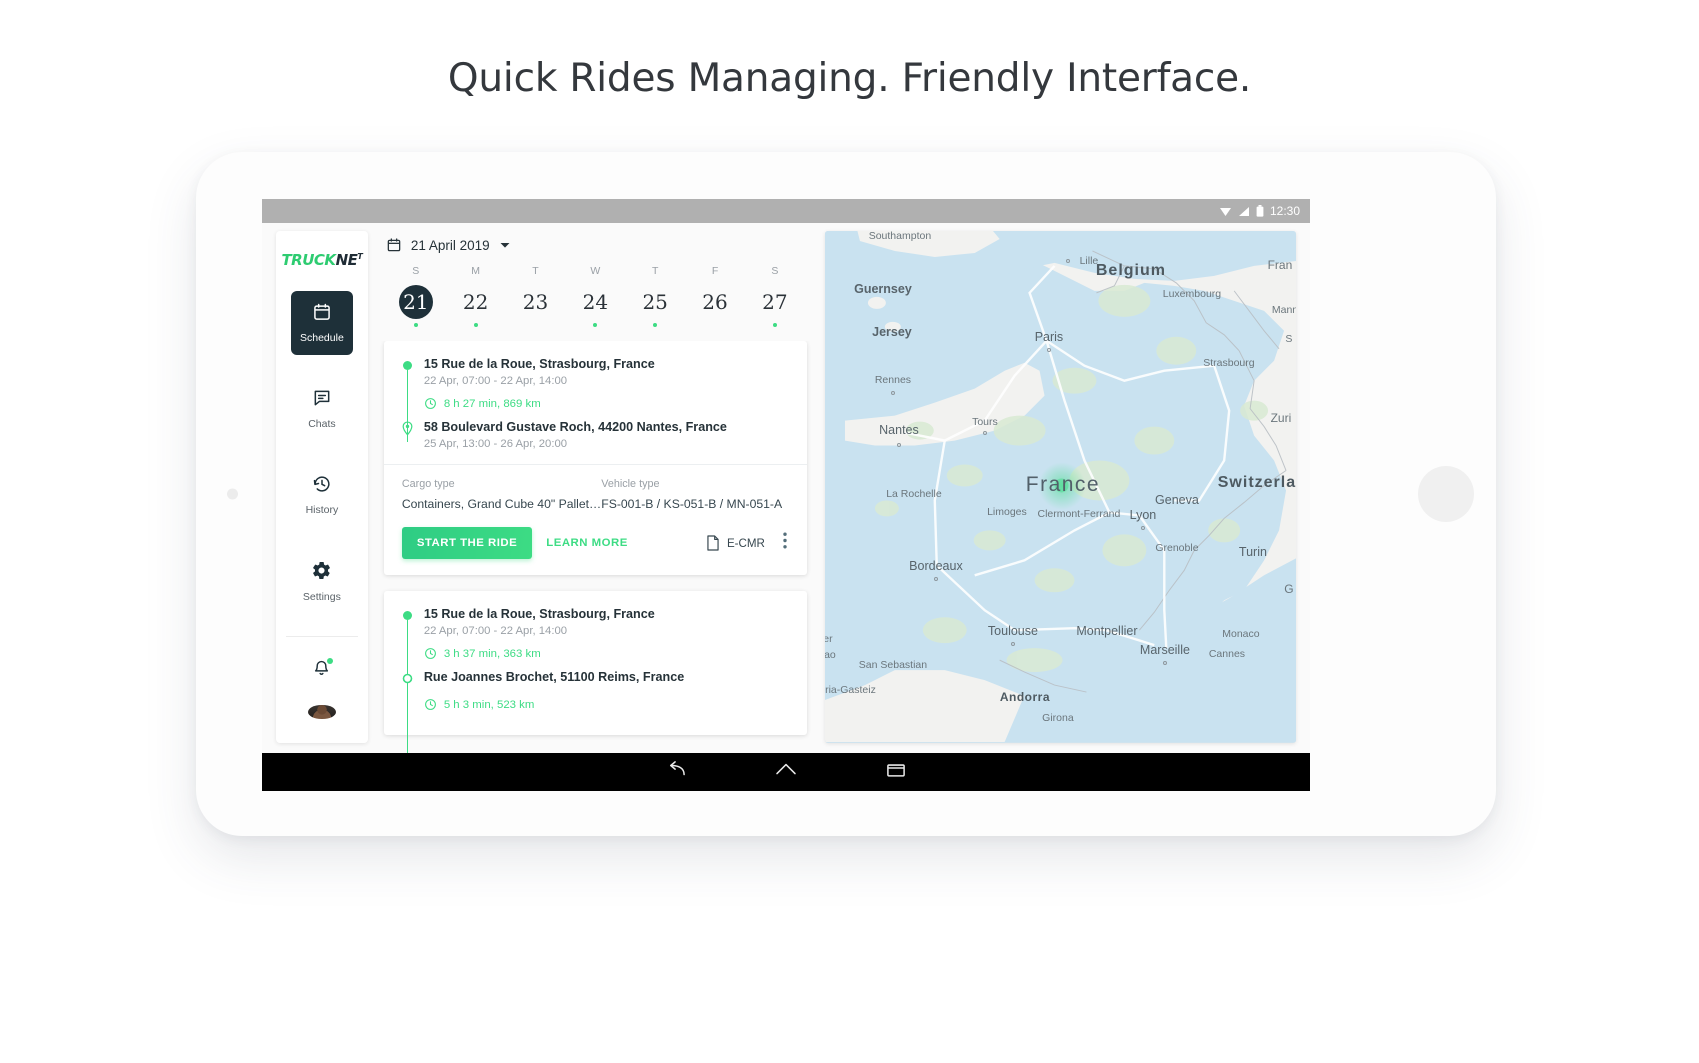 Image resolution: width=1699 pixels, height=1063 pixels. I want to click on chat-icon, so click(322, 398).